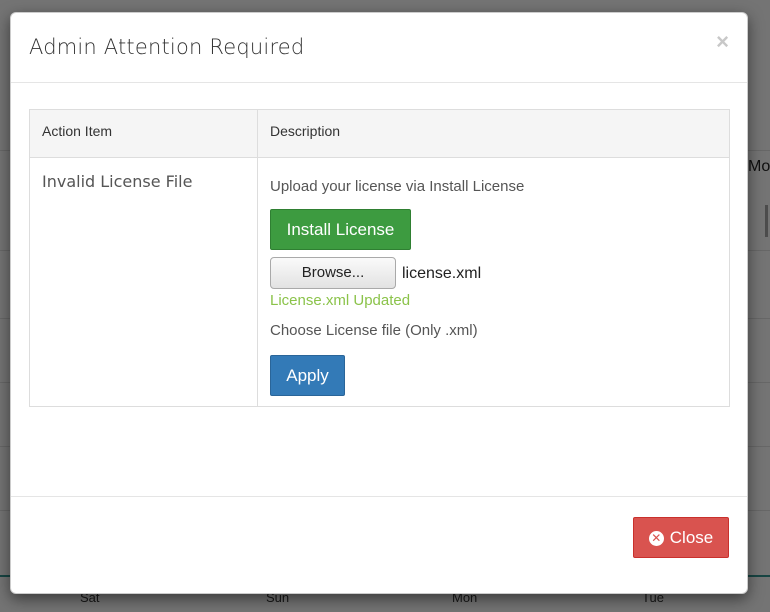 The image size is (770, 612). What do you see at coordinates (656, 538) in the screenshot?
I see `close-circle-icon: ✕` at bounding box center [656, 538].